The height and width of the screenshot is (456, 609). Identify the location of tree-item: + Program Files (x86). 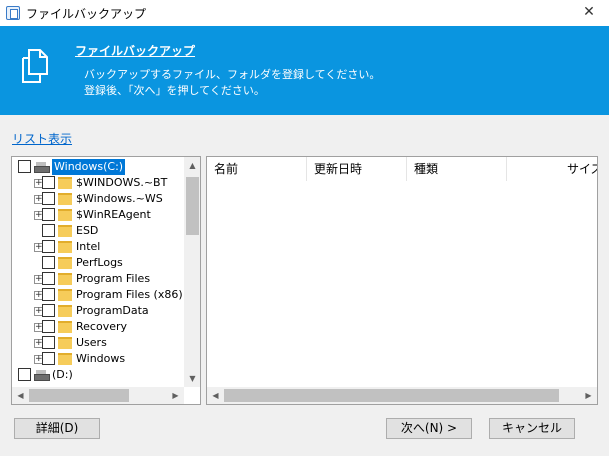
(98, 295).